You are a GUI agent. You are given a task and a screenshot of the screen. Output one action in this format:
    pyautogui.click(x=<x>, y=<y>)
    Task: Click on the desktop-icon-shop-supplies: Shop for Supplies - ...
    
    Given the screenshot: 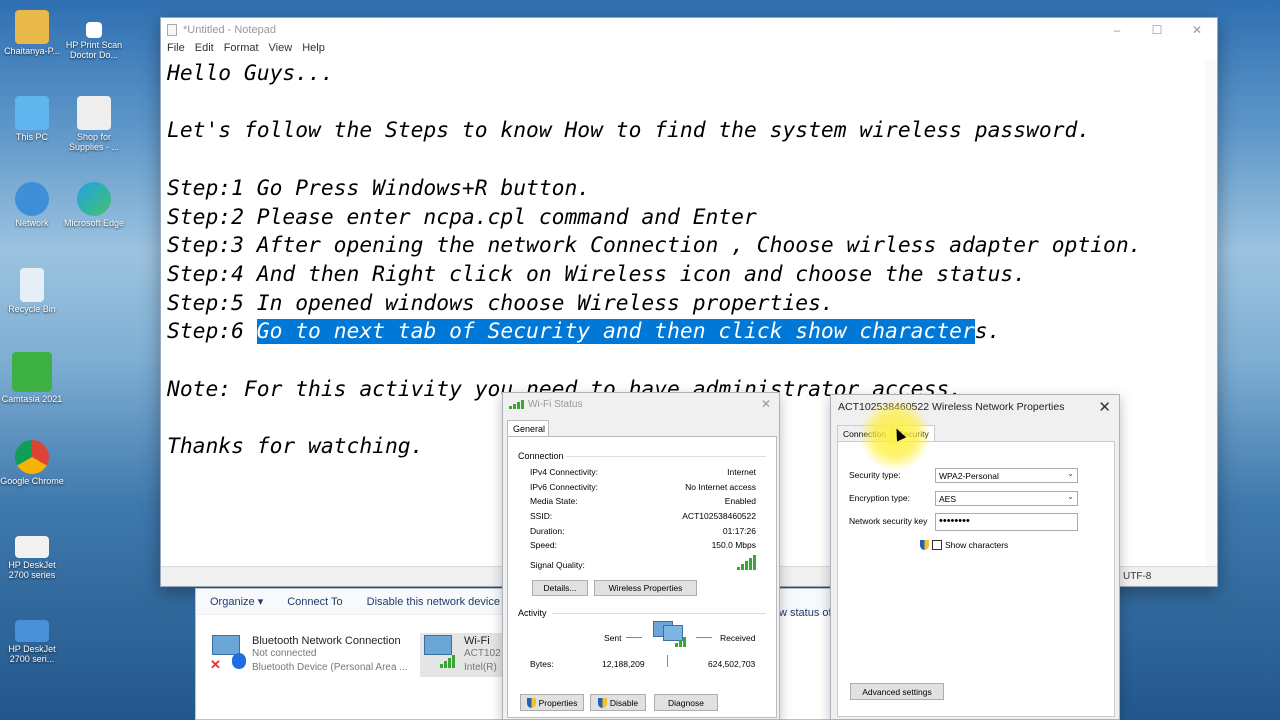 What is the action you would take?
    pyautogui.click(x=94, y=124)
    